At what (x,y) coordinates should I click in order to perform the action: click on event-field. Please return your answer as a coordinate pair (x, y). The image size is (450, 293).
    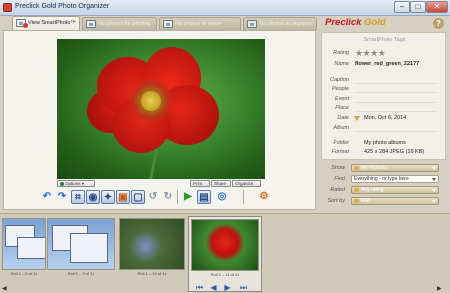
    Looking at the image, I should click on (395, 102).